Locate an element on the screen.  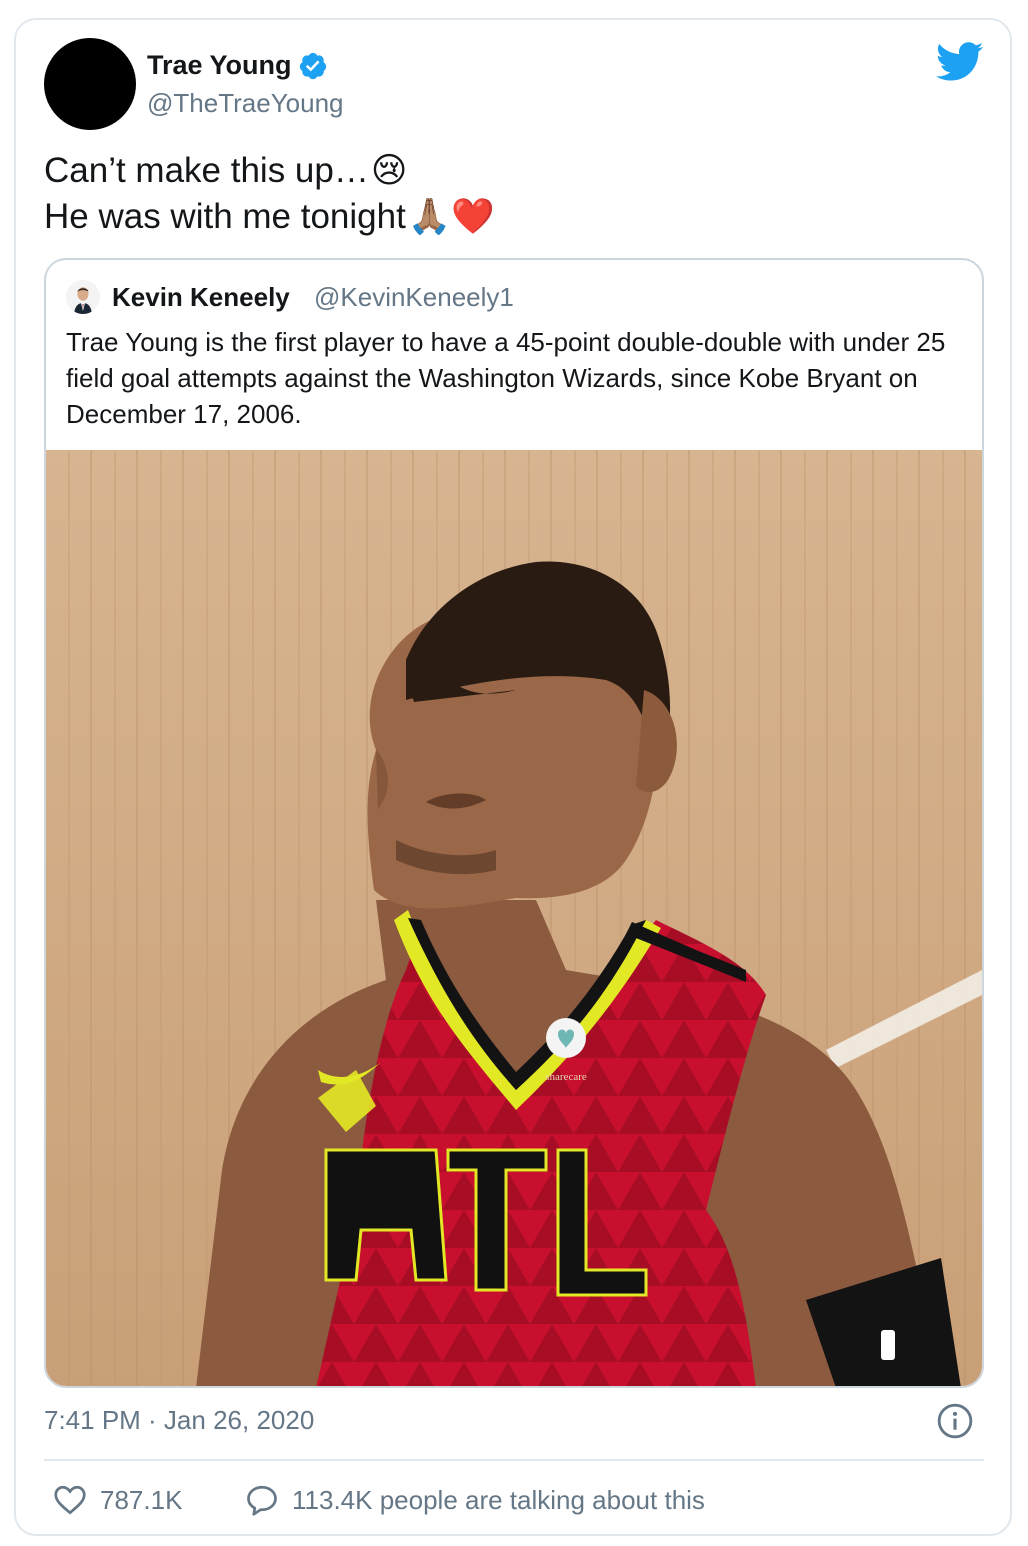
author-avatar is located at coordinates (90, 84).